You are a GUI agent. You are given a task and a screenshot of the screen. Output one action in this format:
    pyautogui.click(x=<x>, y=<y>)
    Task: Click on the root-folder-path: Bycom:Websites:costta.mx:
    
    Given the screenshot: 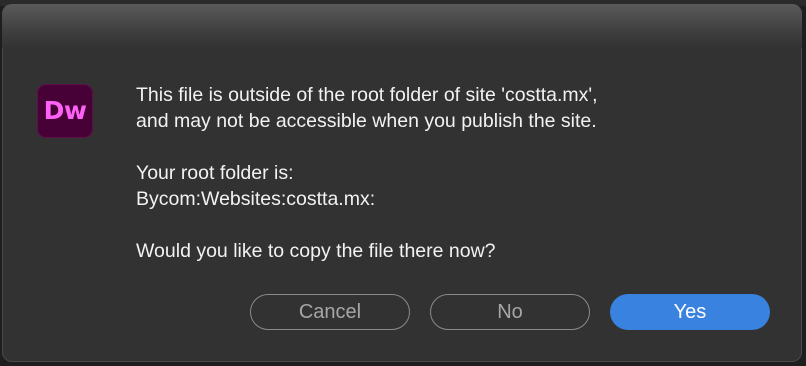 What is the action you would take?
    pyautogui.click(x=256, y=199)
    